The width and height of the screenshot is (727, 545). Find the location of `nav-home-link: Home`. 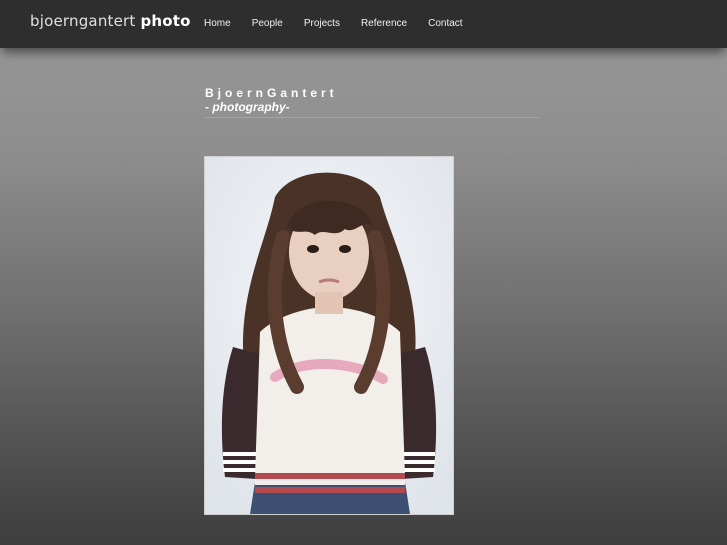

nav-home-link: Home is located at coordinates (217, 23).